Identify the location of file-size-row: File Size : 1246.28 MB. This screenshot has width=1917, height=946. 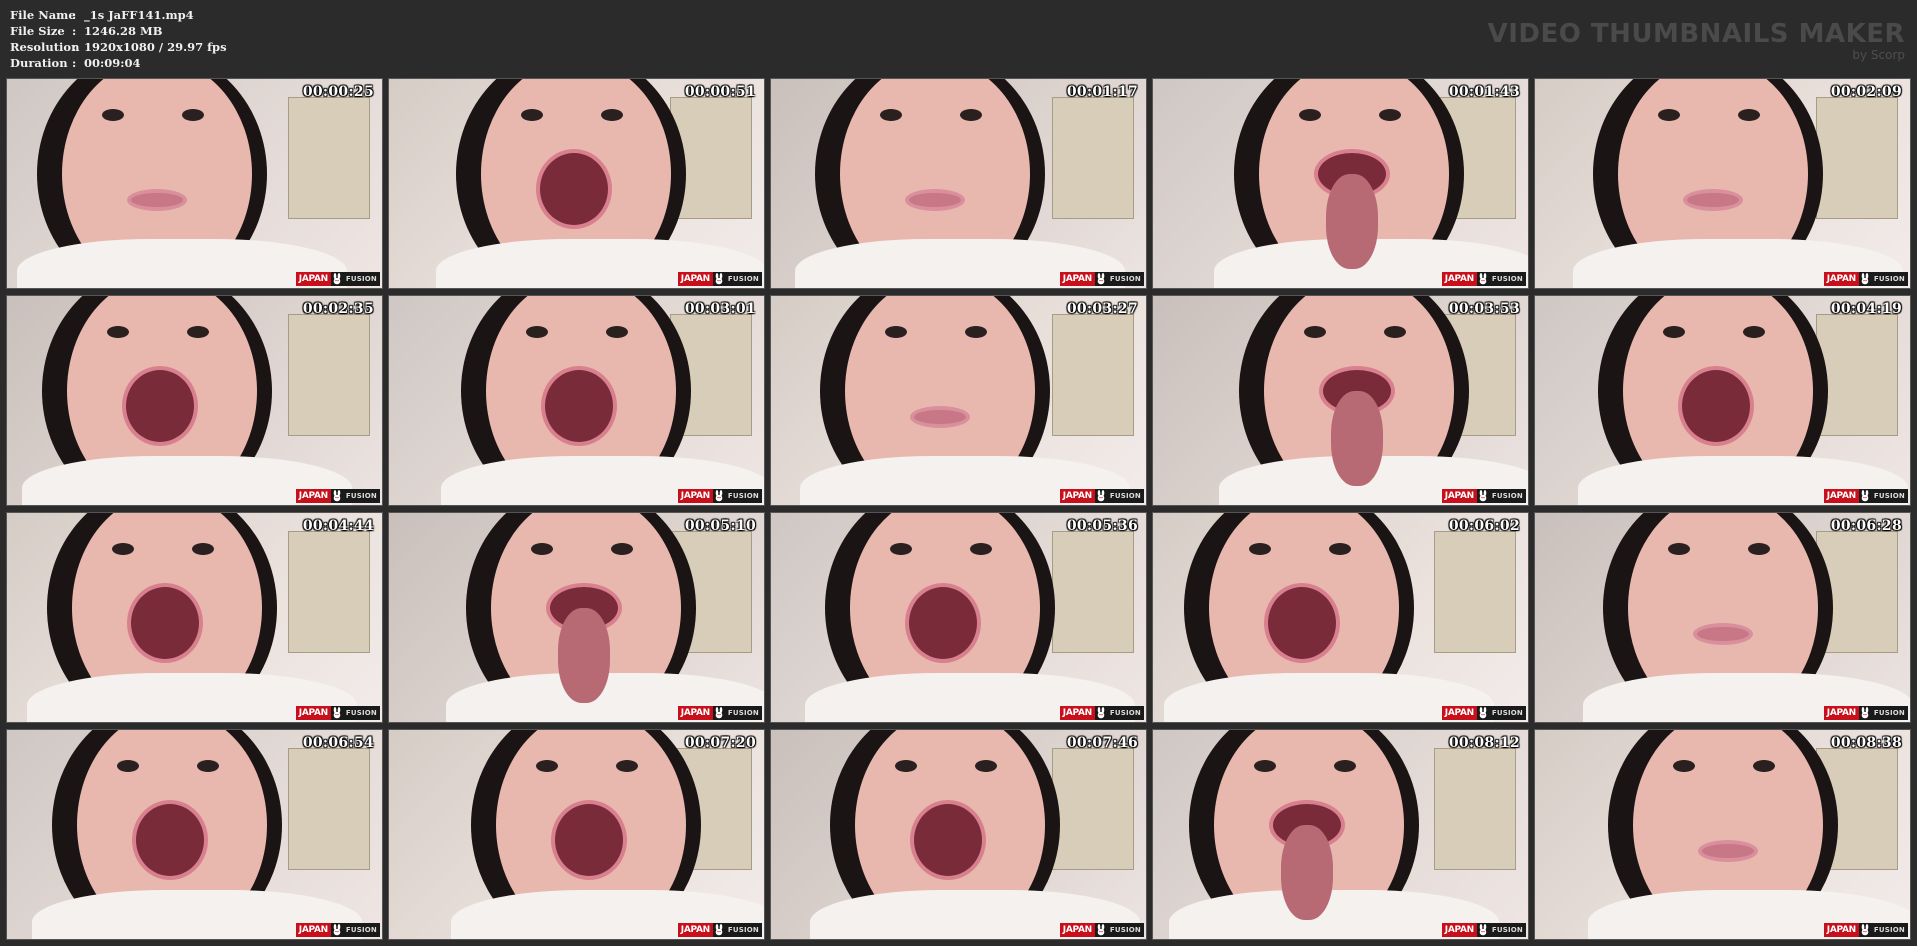
(118, 31).